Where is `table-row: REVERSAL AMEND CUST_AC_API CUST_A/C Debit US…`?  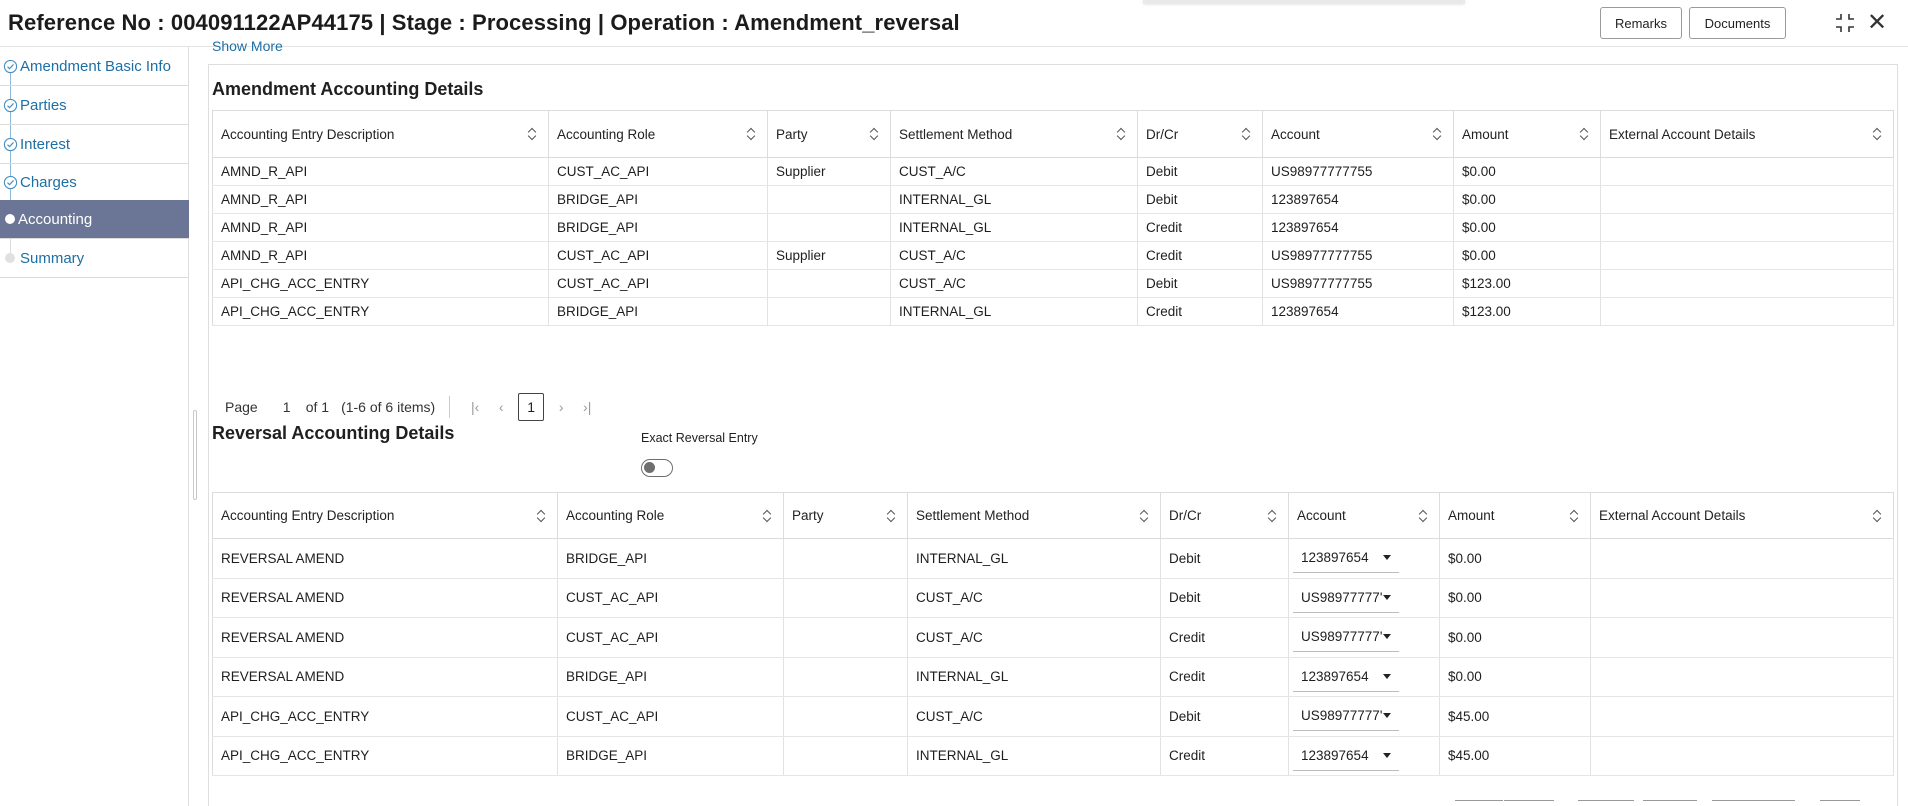 table-row: REVERSAL AMEND CUST_AC_API CUST_A/C Debit US… is located at coordinates (1053, 598).